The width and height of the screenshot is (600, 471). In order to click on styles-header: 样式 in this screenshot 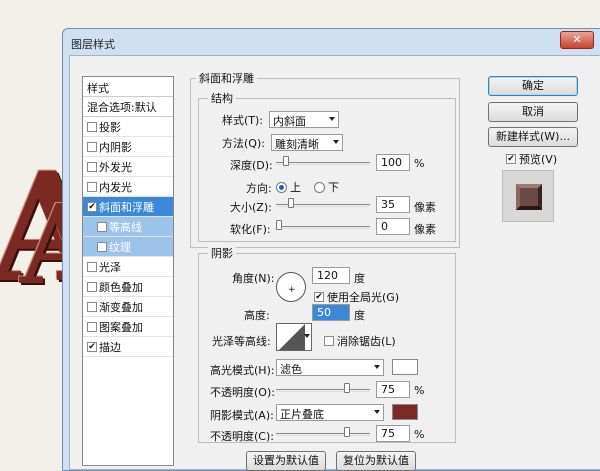, I will do `click(128, 87)`.